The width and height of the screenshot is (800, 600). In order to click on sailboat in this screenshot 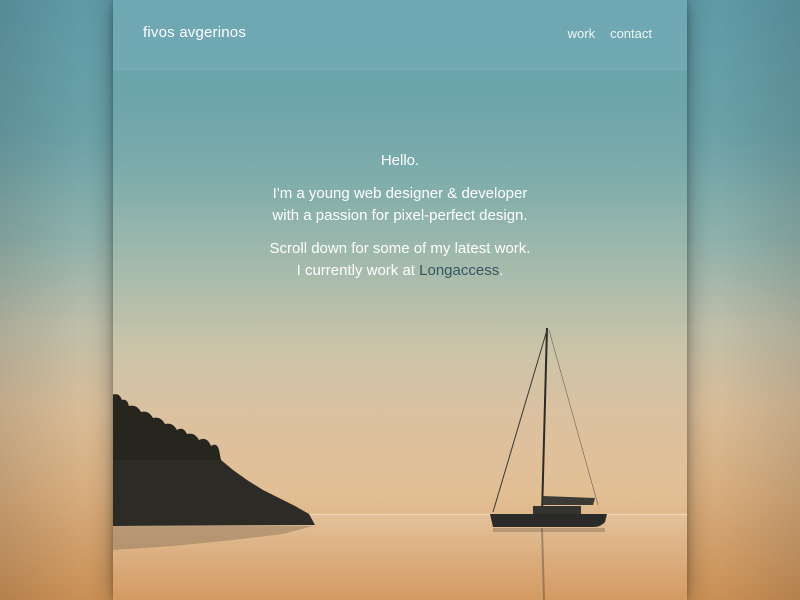, I will do `click(548, 427)`.